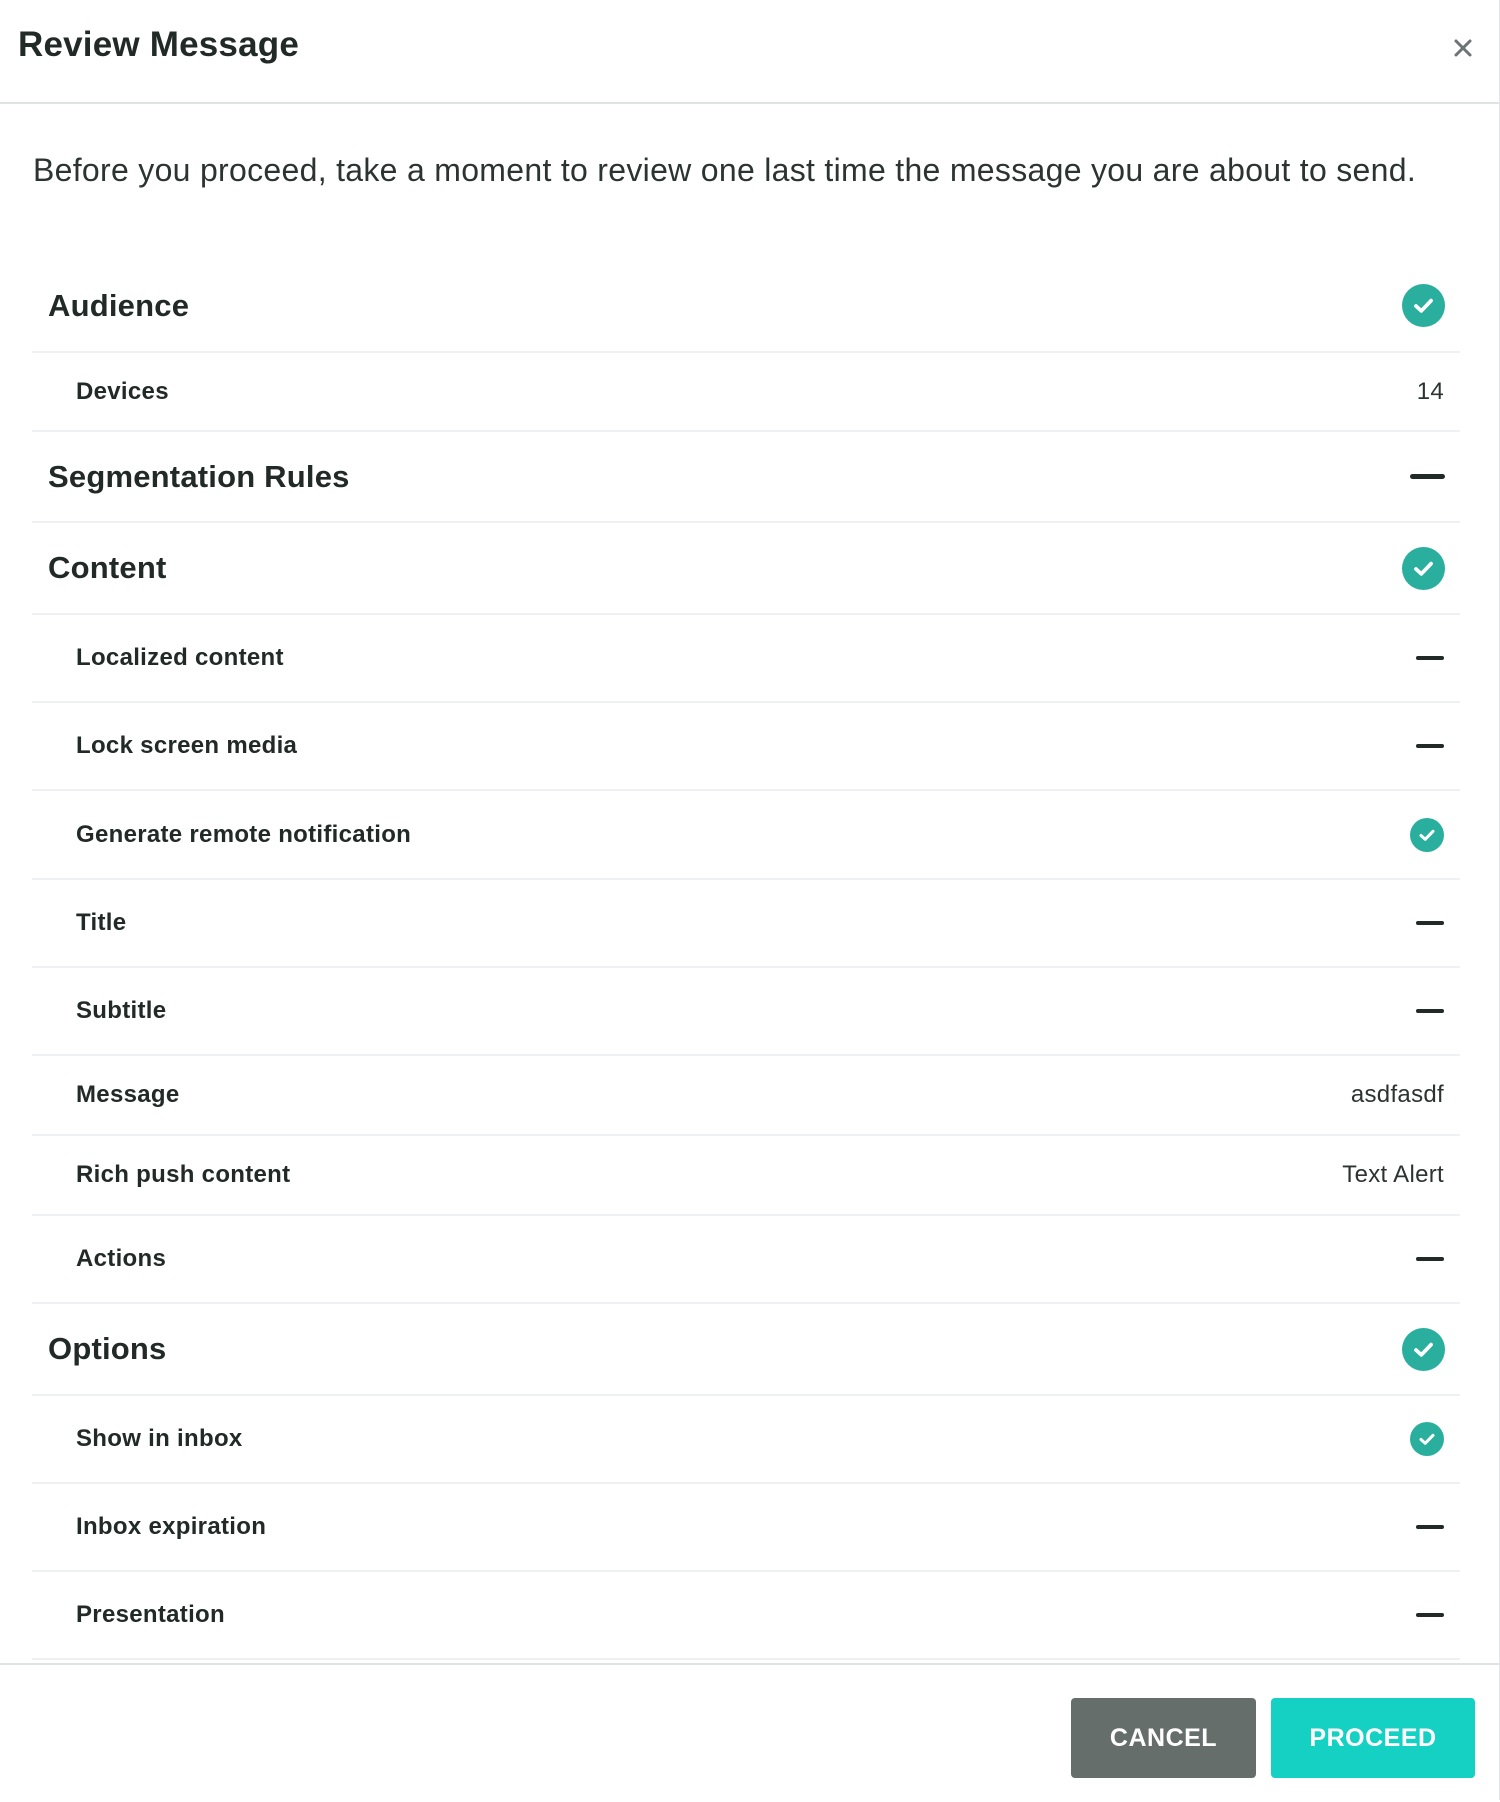 This screenshot has width=1500, height=1802. Describe the element at coordinates (1163, 1738) in the screenshot. I see `cancel-button: CANCEL` at that location.